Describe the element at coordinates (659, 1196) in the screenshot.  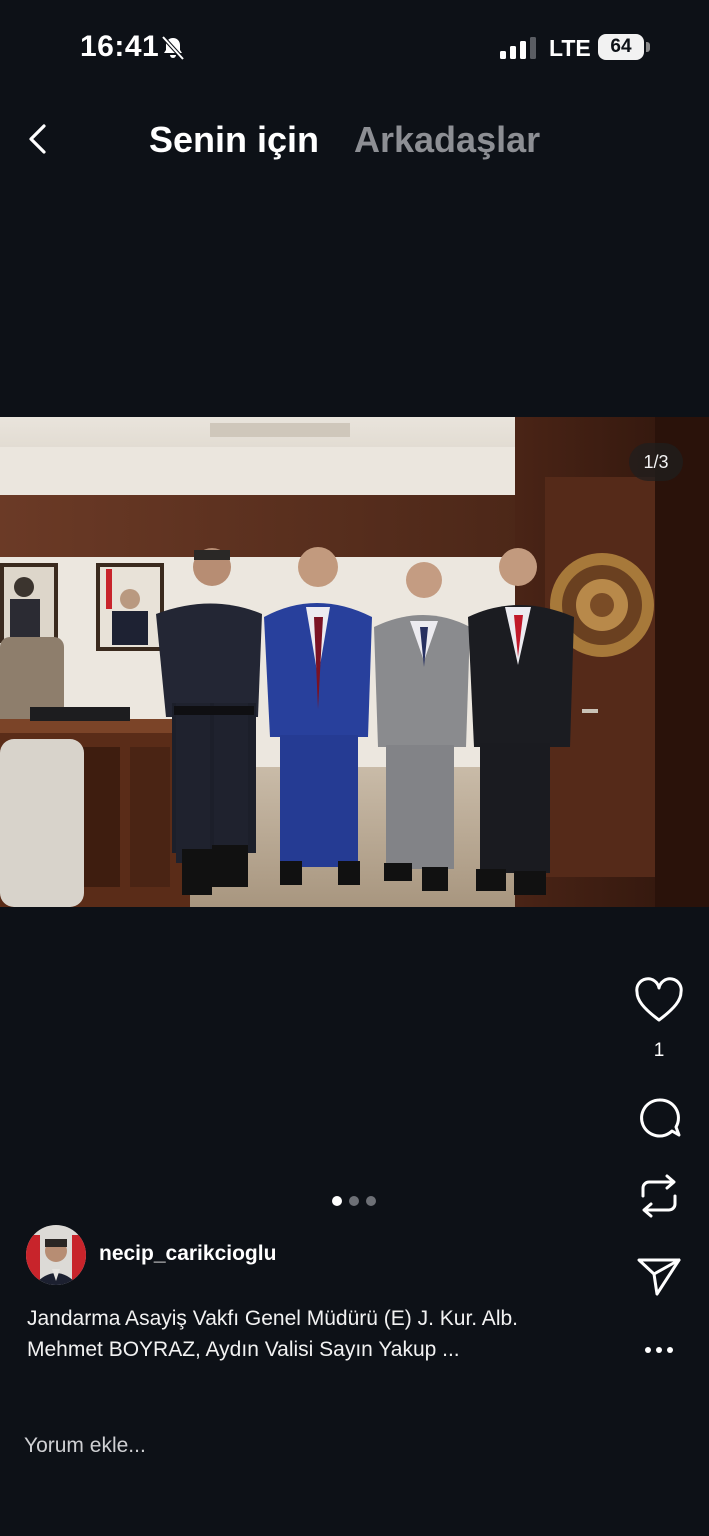
I see `repost-icon` at that location.